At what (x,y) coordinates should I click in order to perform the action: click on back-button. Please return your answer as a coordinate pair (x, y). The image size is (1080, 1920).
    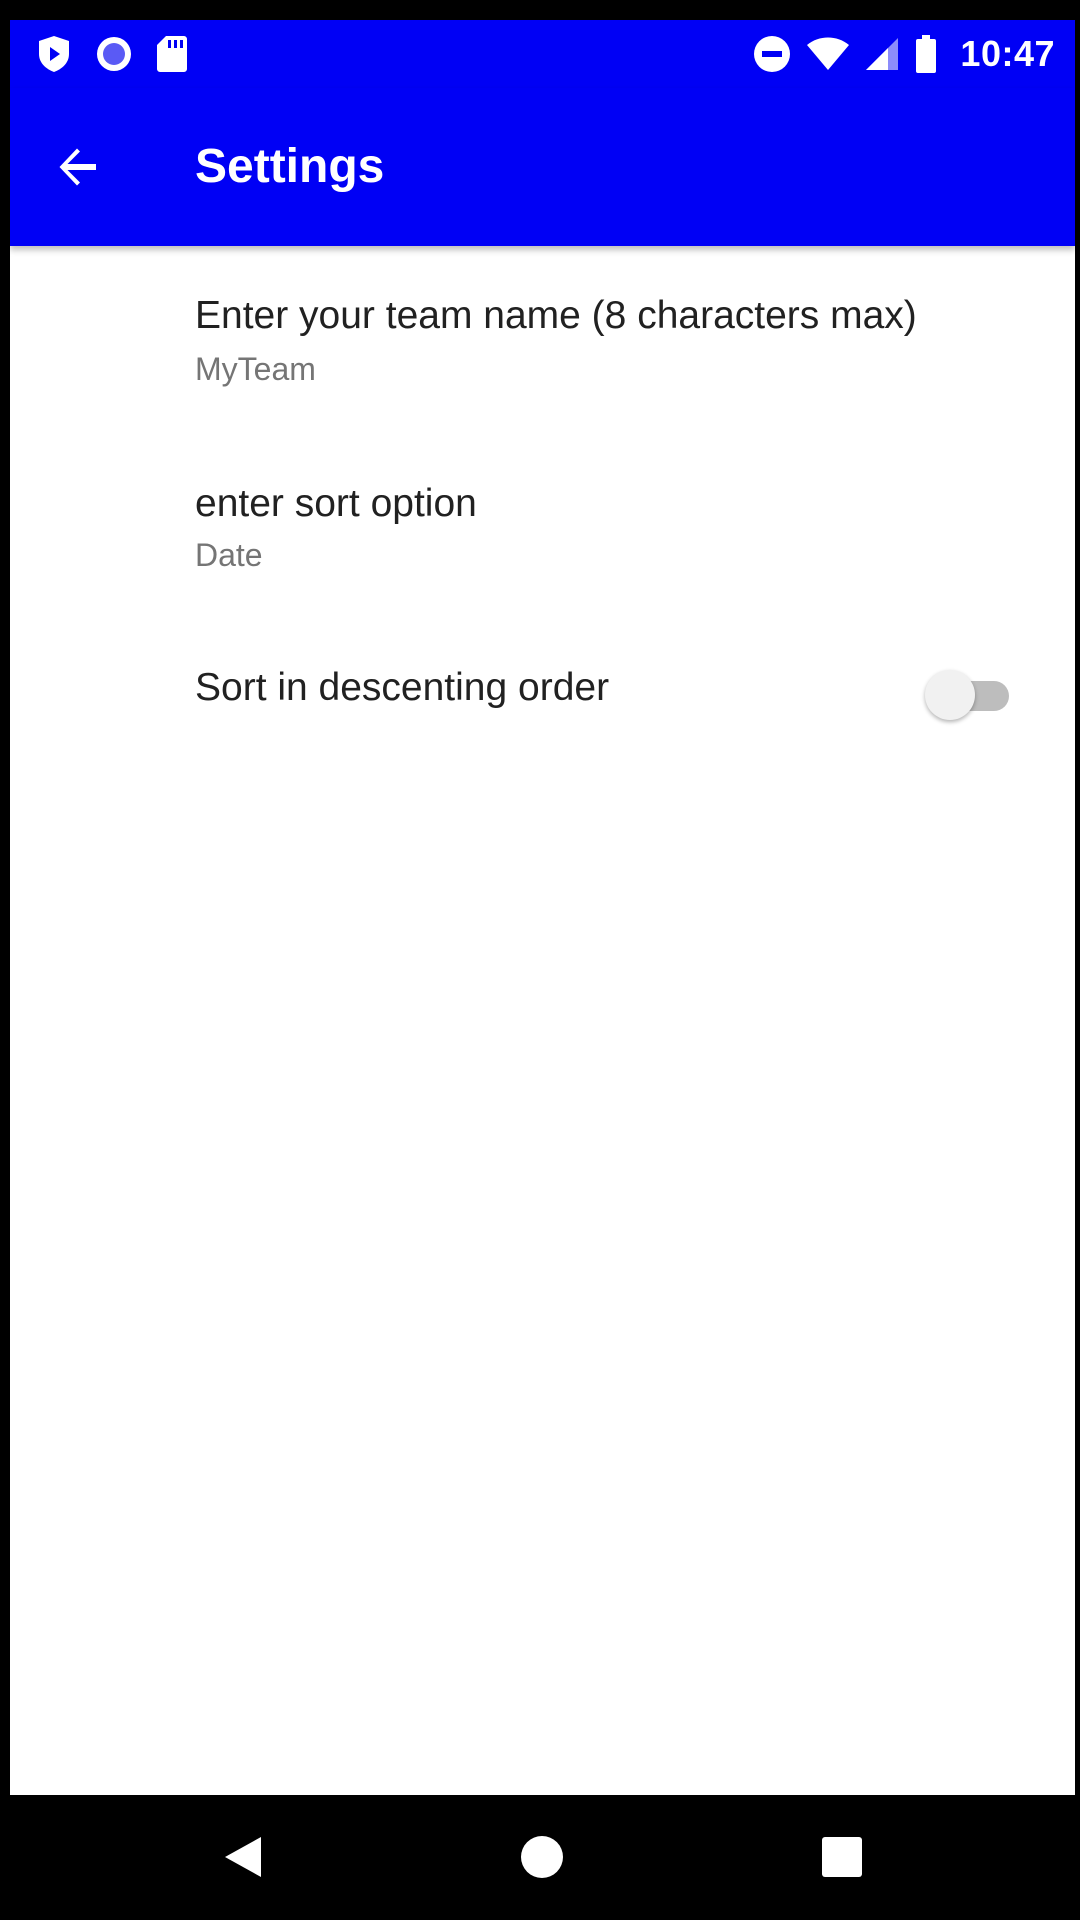
    Looking at the image, I should click on (78, 167).